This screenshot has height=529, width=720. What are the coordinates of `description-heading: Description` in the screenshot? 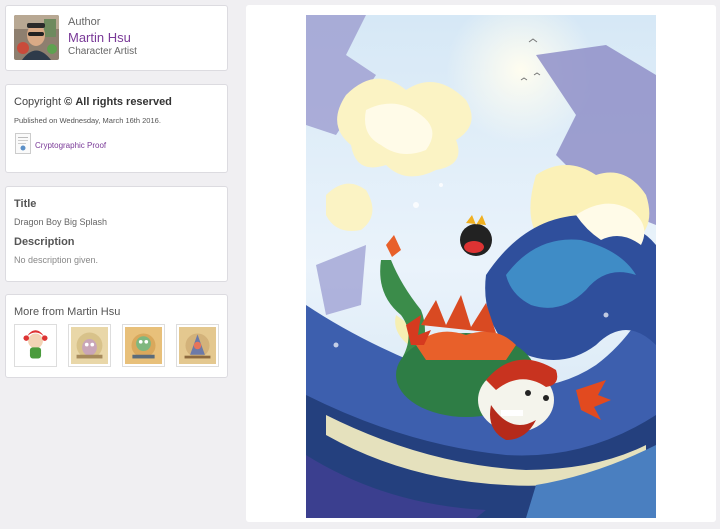 It's located at (44, 242).